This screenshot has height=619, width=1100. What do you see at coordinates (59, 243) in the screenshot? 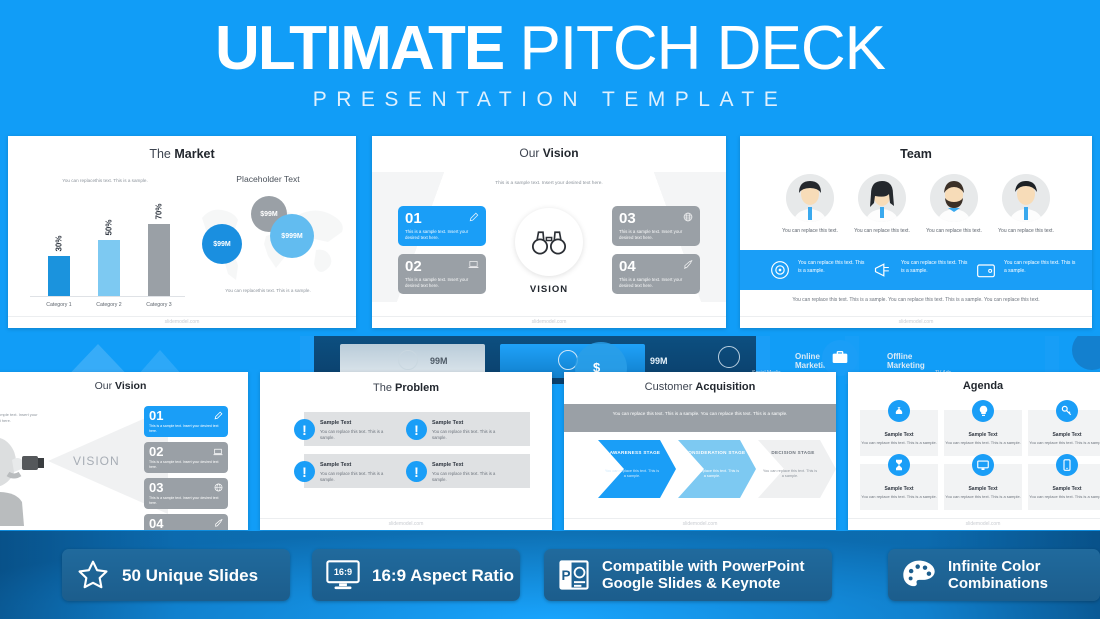
I see `bar-value-label: 30%` at bounding box center [59, 243].